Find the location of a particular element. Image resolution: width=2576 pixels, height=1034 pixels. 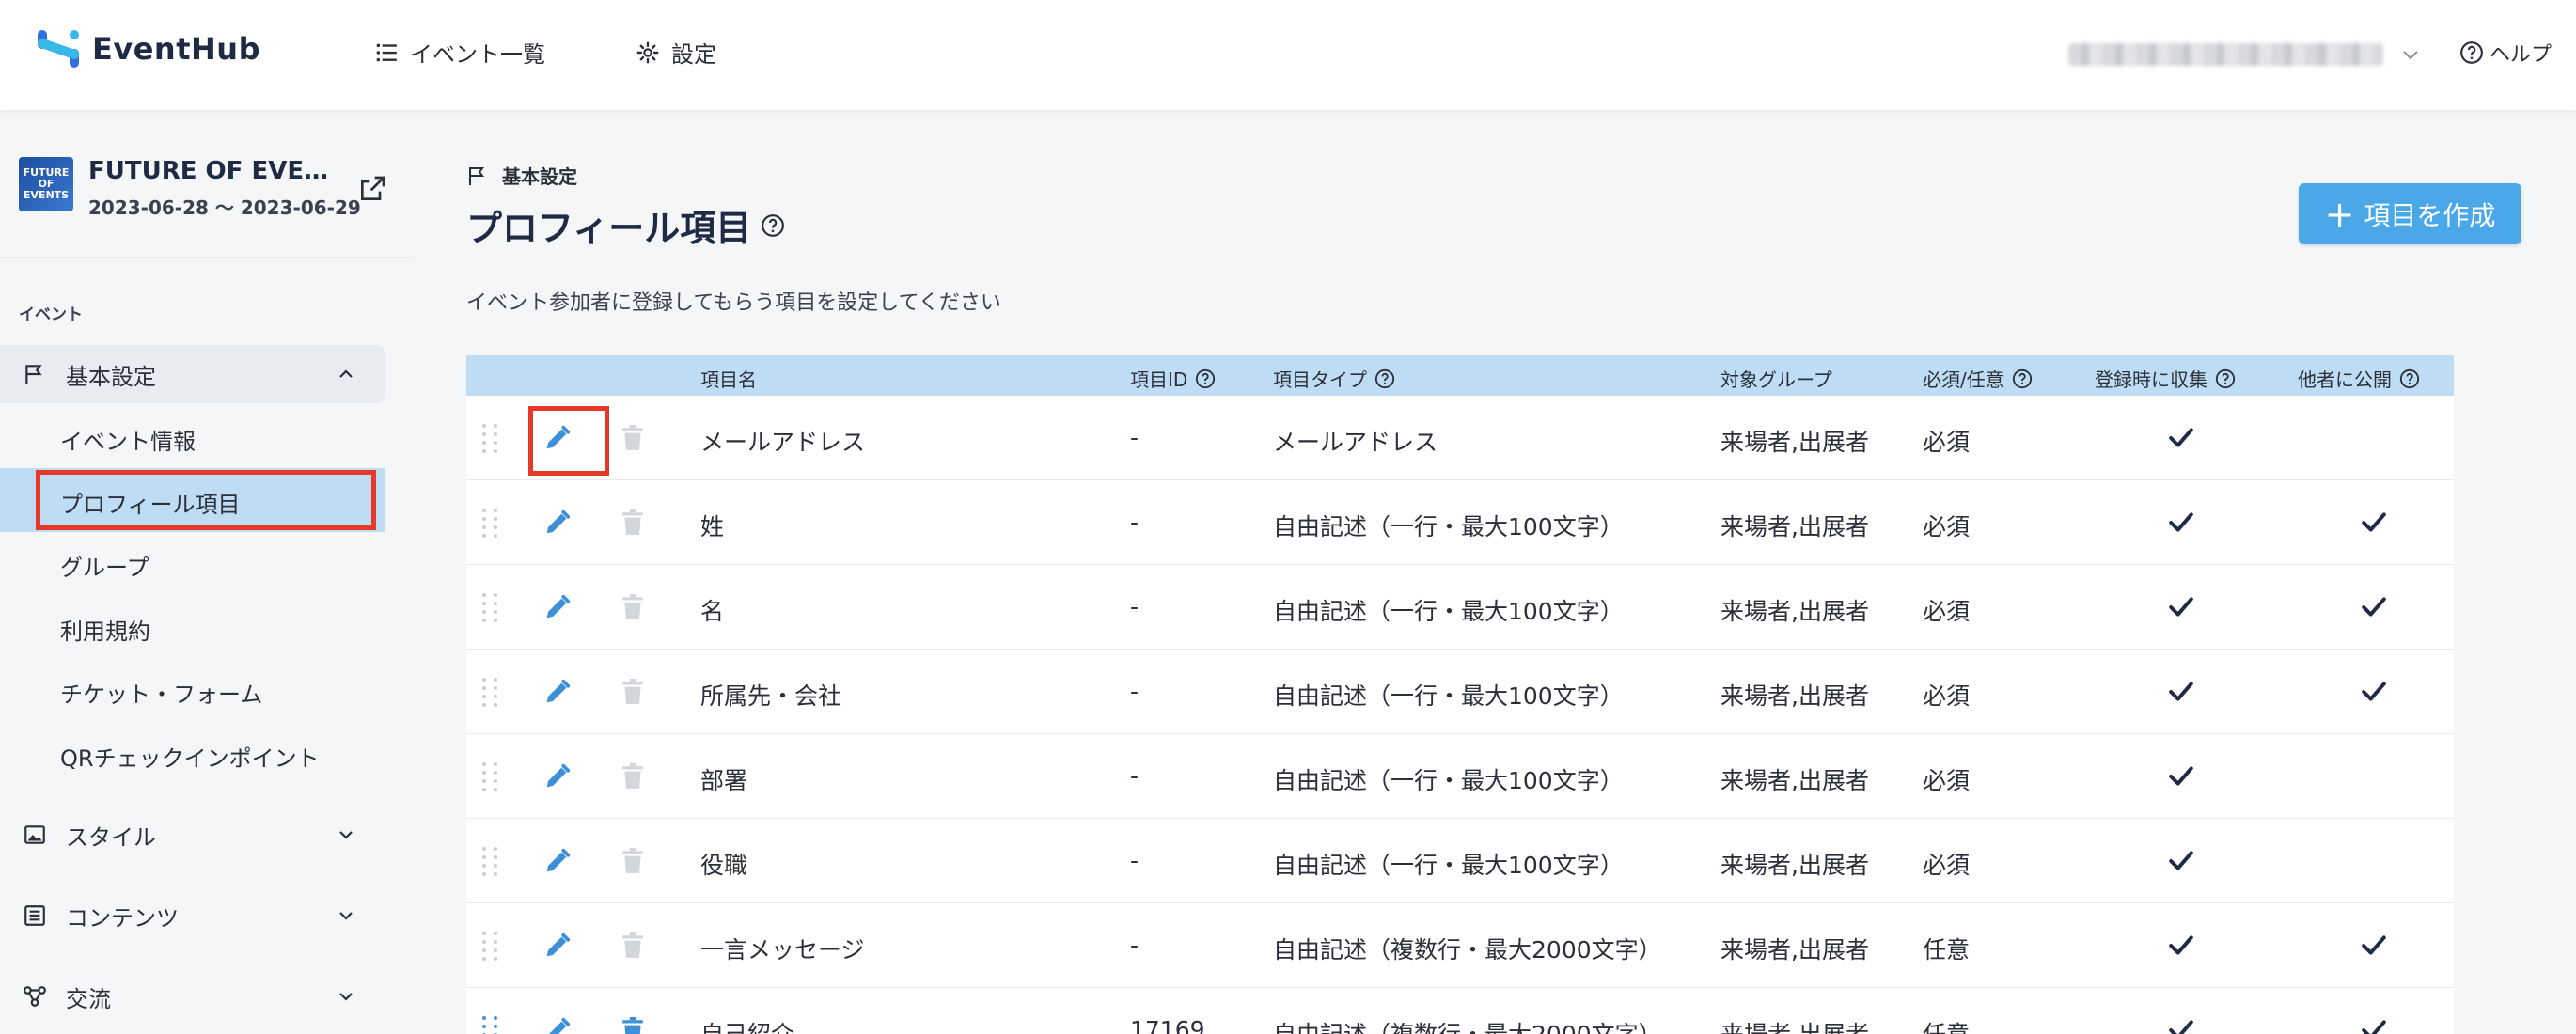

table-row: 所属先・会社 - 自由記述（一行・最大100文字） 来場者,出展者 必須 is located at coordinates (1460, 692).